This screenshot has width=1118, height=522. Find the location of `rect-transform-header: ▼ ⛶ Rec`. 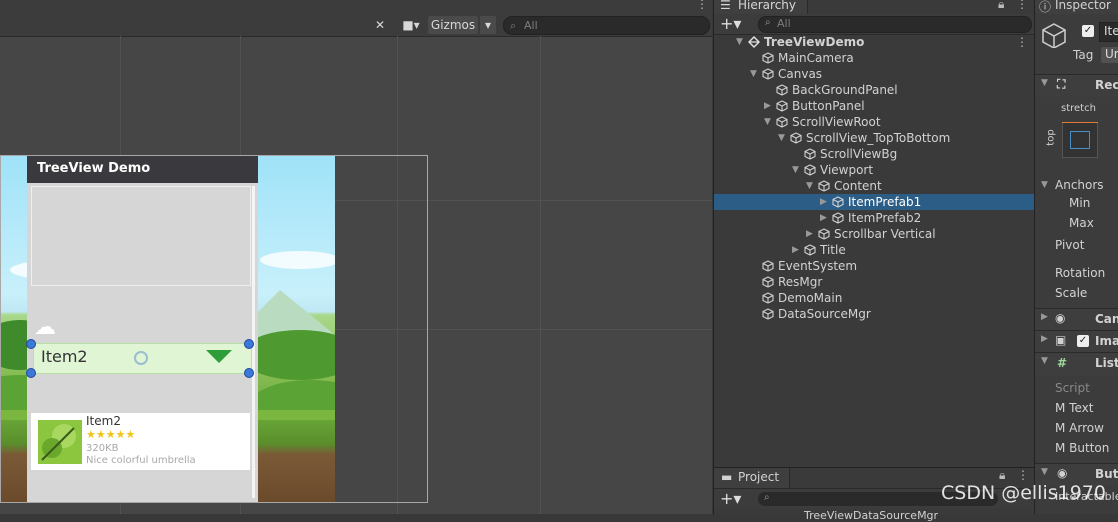

rect-transform-header: ▼ ⛶ Rec is located at coordinates (1076, 85).